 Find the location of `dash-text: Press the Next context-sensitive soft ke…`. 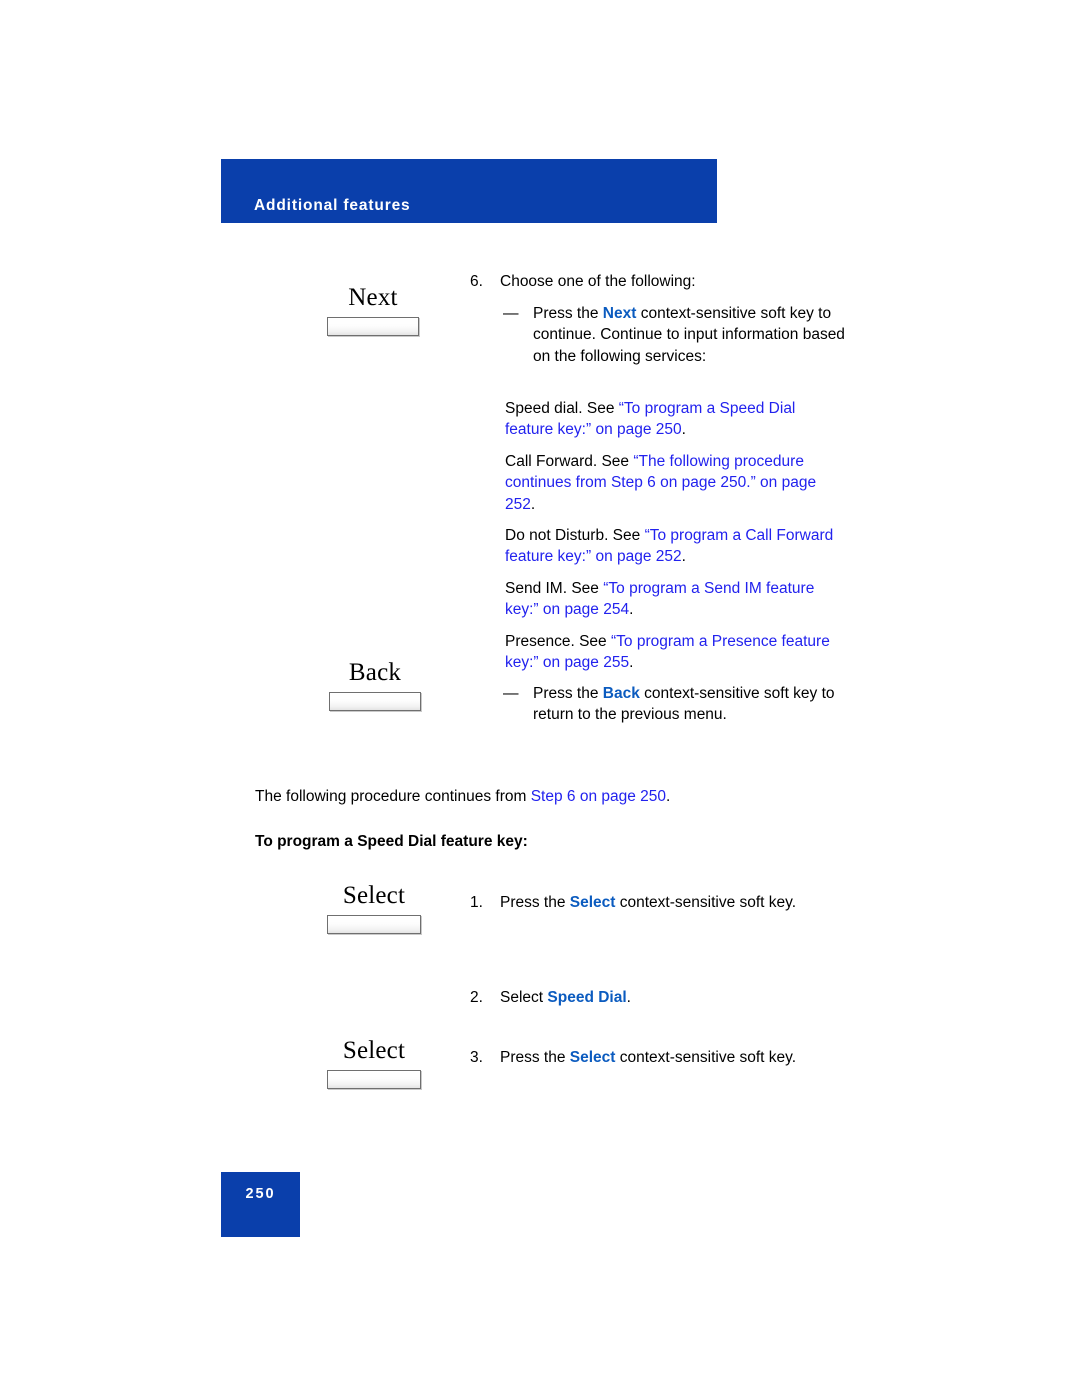

dash-text: Press the Next context-sensitive soft ke… is located at coordinates (693, 335).